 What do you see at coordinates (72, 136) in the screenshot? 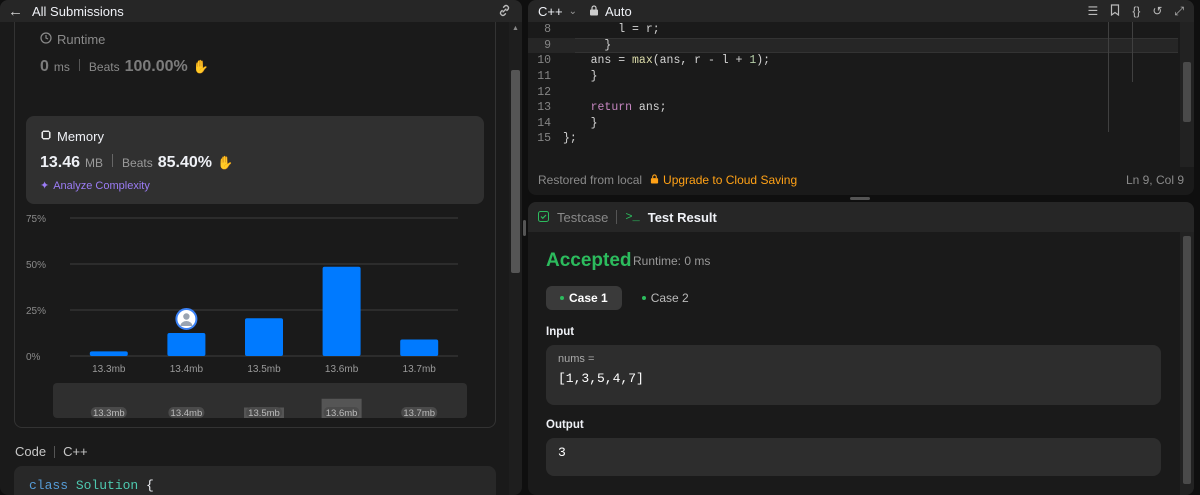
I see `memory-label: Memory` at bounding box center [72, 136].